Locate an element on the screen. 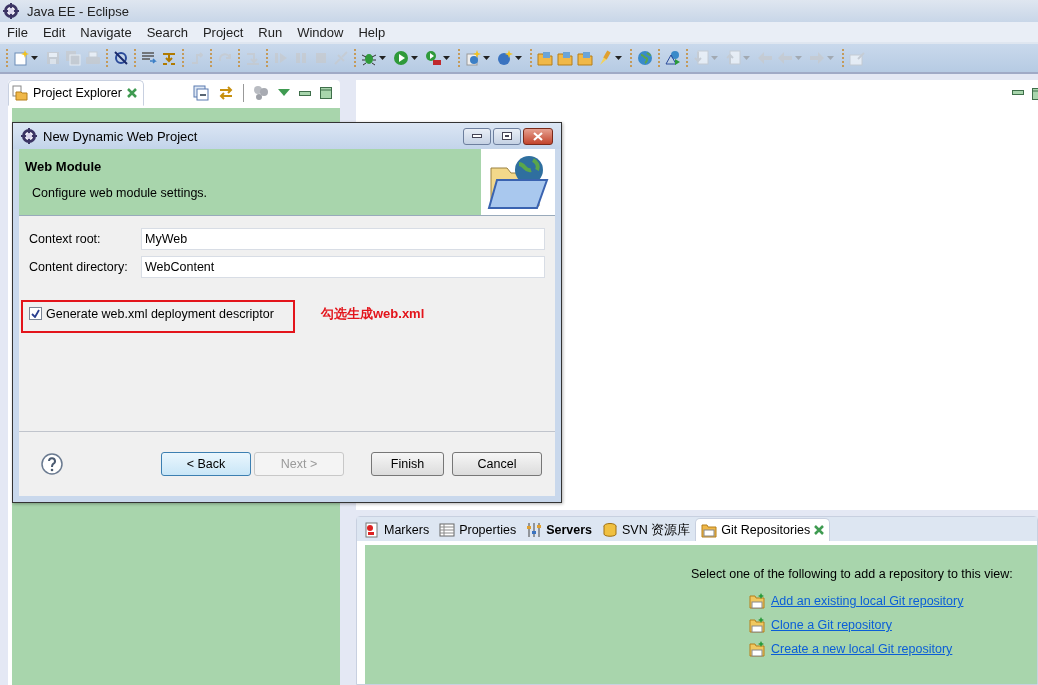  view-tab: Project Explorer is located at coordinates (76, 93).